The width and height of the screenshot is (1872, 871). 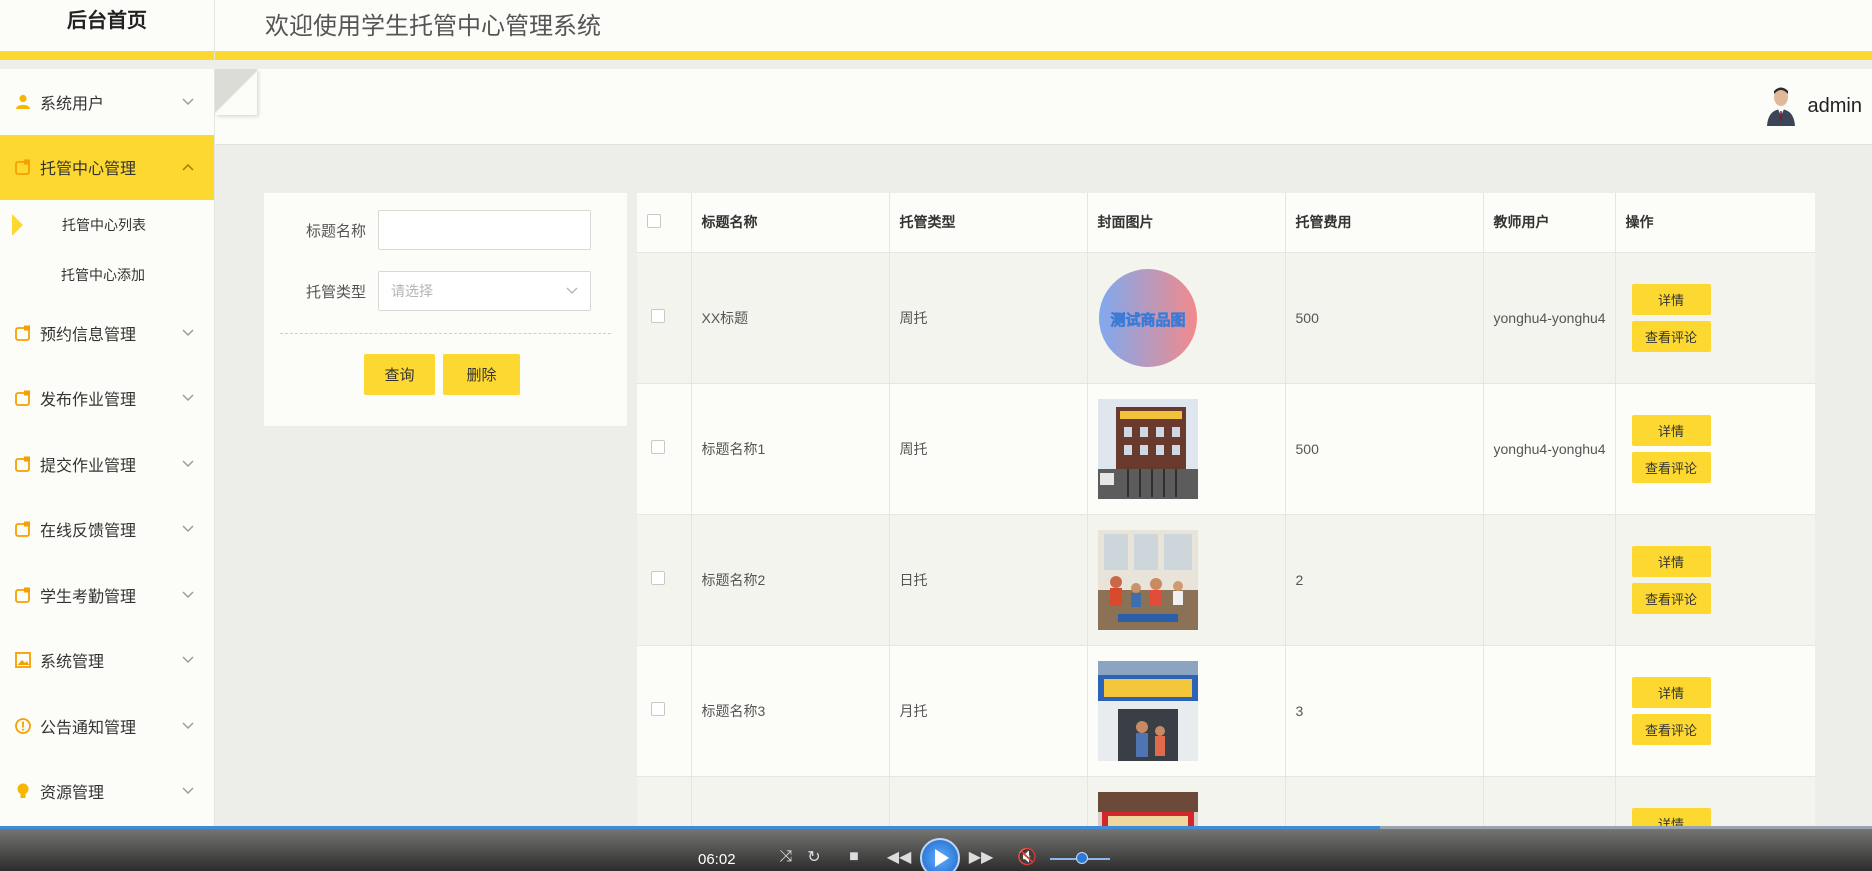 I want to click on title-cell: 标题名称3, so click(x=790, y=711).